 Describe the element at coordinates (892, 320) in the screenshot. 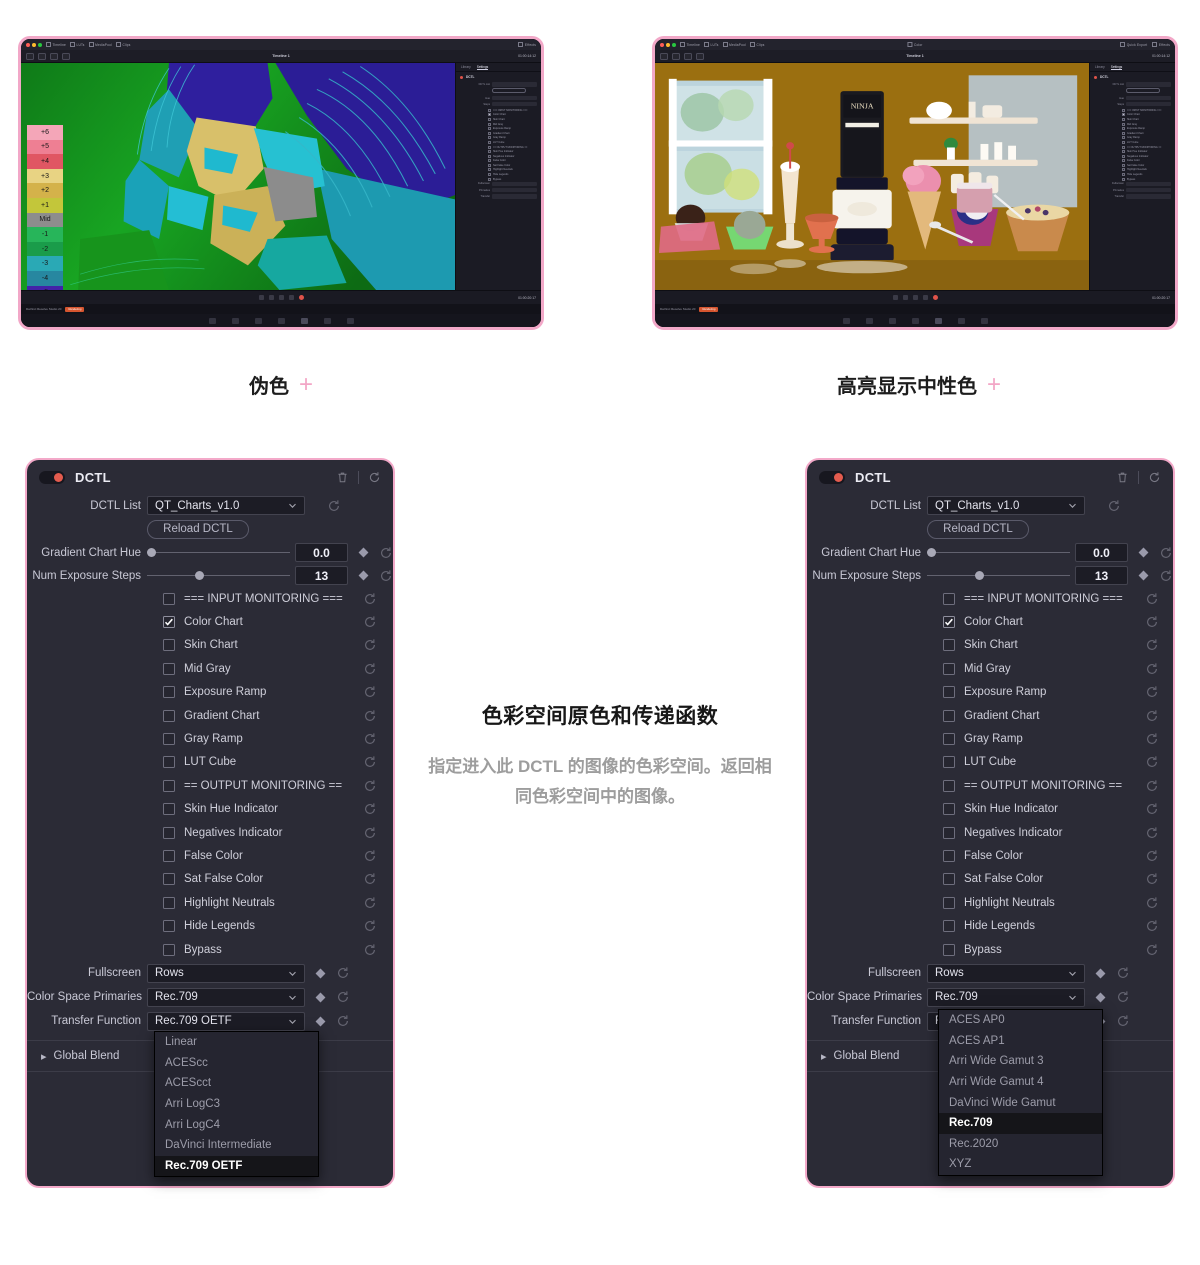

I see `page-edit` at that location.